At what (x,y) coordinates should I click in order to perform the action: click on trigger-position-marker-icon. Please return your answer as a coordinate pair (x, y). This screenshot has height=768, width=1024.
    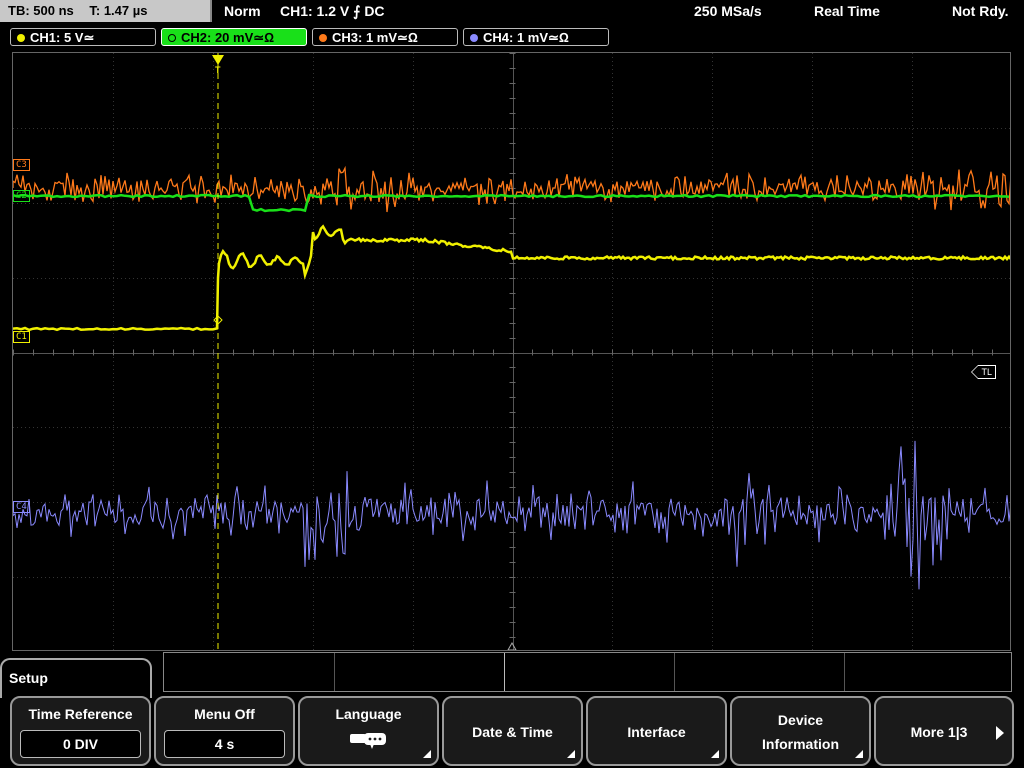
    Looking at the image, I should click on (218, 60).